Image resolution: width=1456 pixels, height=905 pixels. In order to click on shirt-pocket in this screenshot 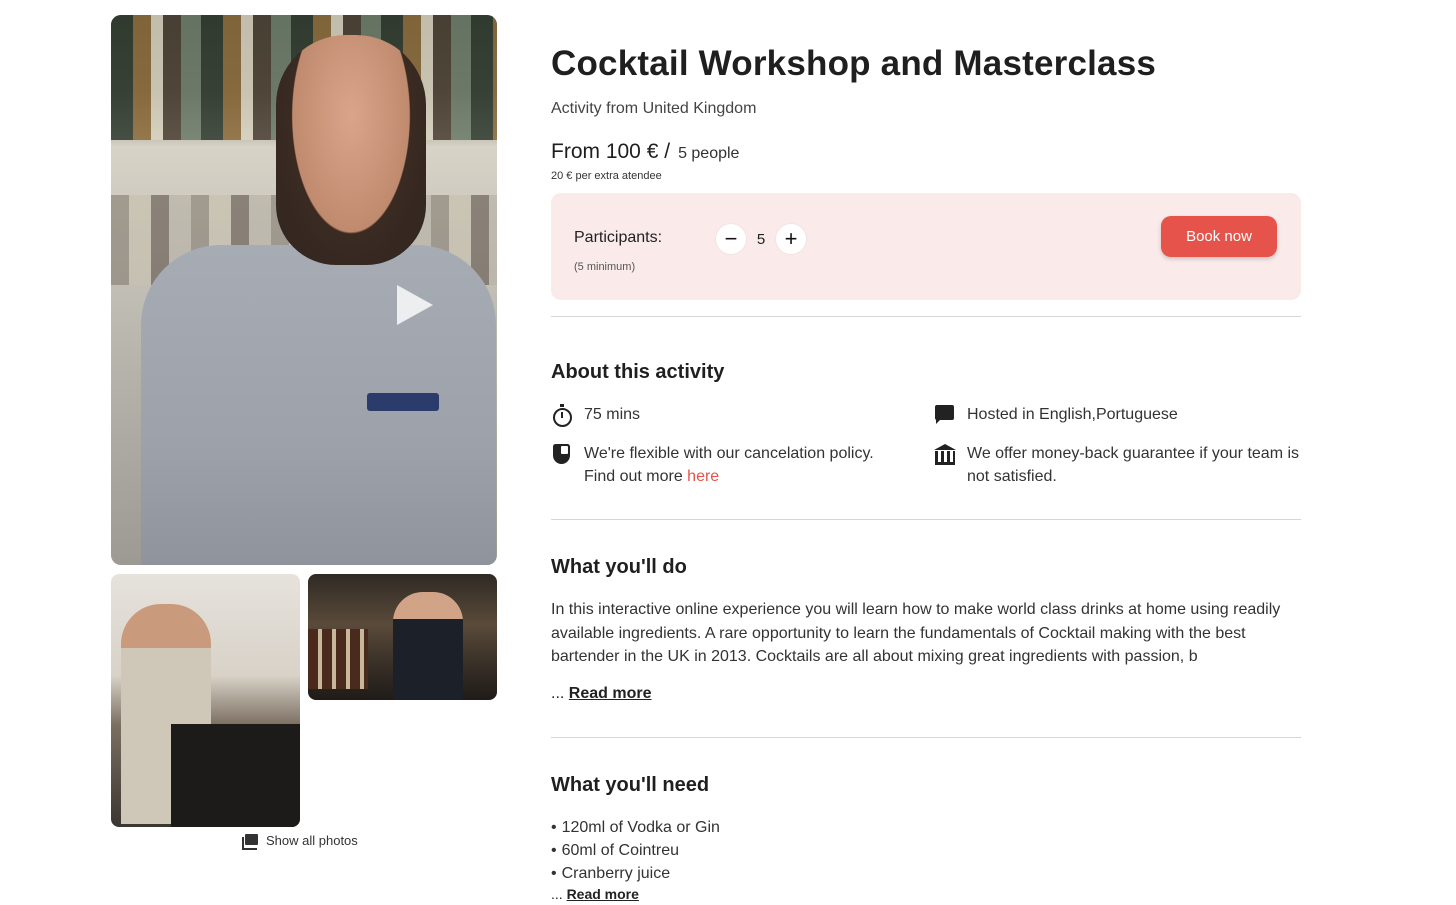, I will do `click(403, 402)`.